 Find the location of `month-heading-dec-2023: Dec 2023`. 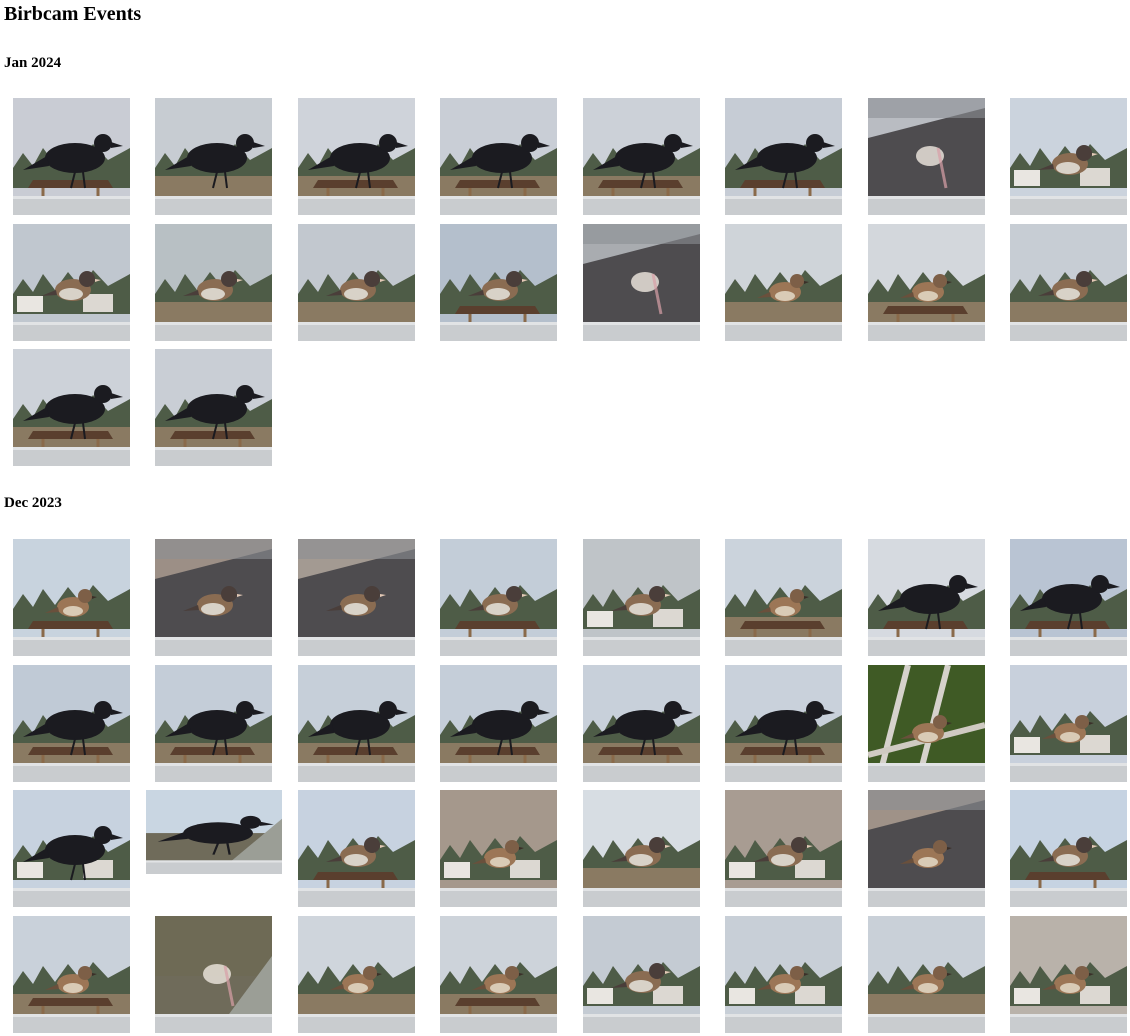

month-heading-dec-2023: Dec 2023 is located at coordinates (33, 503).